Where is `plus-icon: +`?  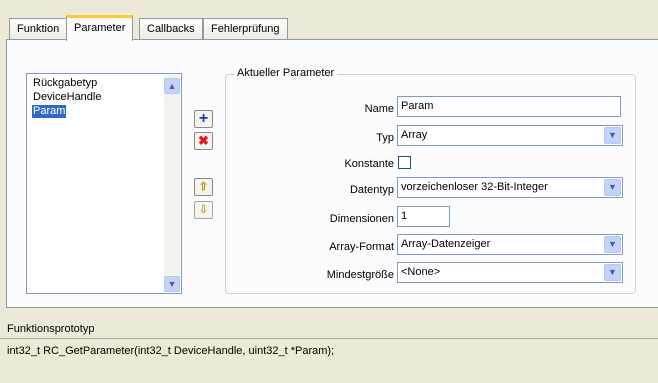
plus-icon: + is located at coordinates (203, 118).